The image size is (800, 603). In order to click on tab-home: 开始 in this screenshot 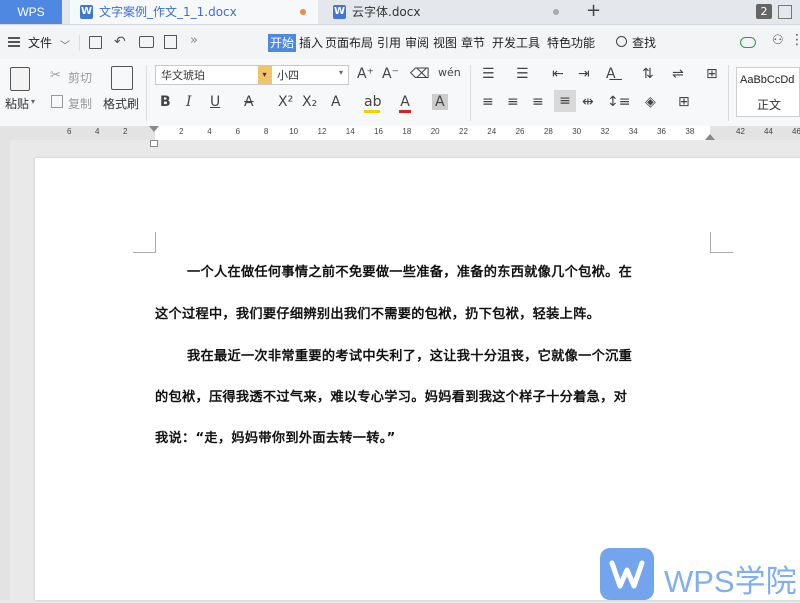, I will do `click(282, 43)`.